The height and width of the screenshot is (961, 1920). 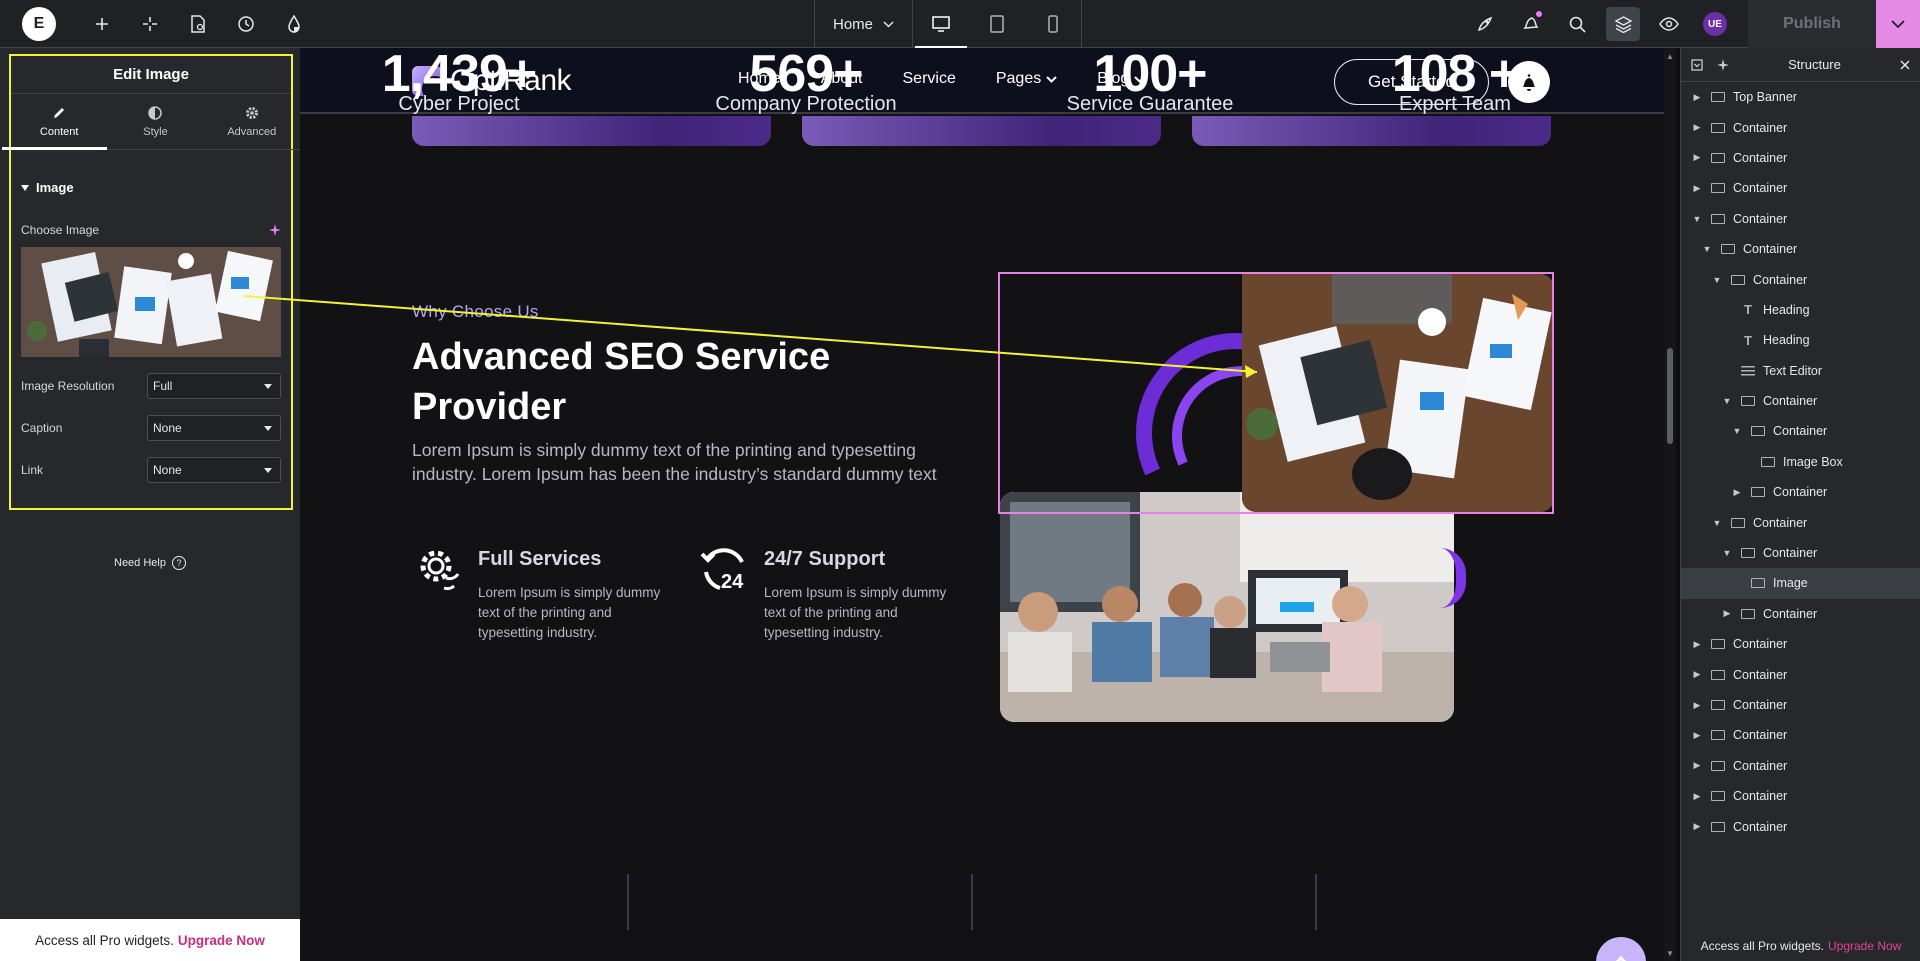 What do you see at coordinates (1670, 504) in the screenshot?
I see `canvas-scrollbar: ▲ ▼` at bounding box center [1670, 504].